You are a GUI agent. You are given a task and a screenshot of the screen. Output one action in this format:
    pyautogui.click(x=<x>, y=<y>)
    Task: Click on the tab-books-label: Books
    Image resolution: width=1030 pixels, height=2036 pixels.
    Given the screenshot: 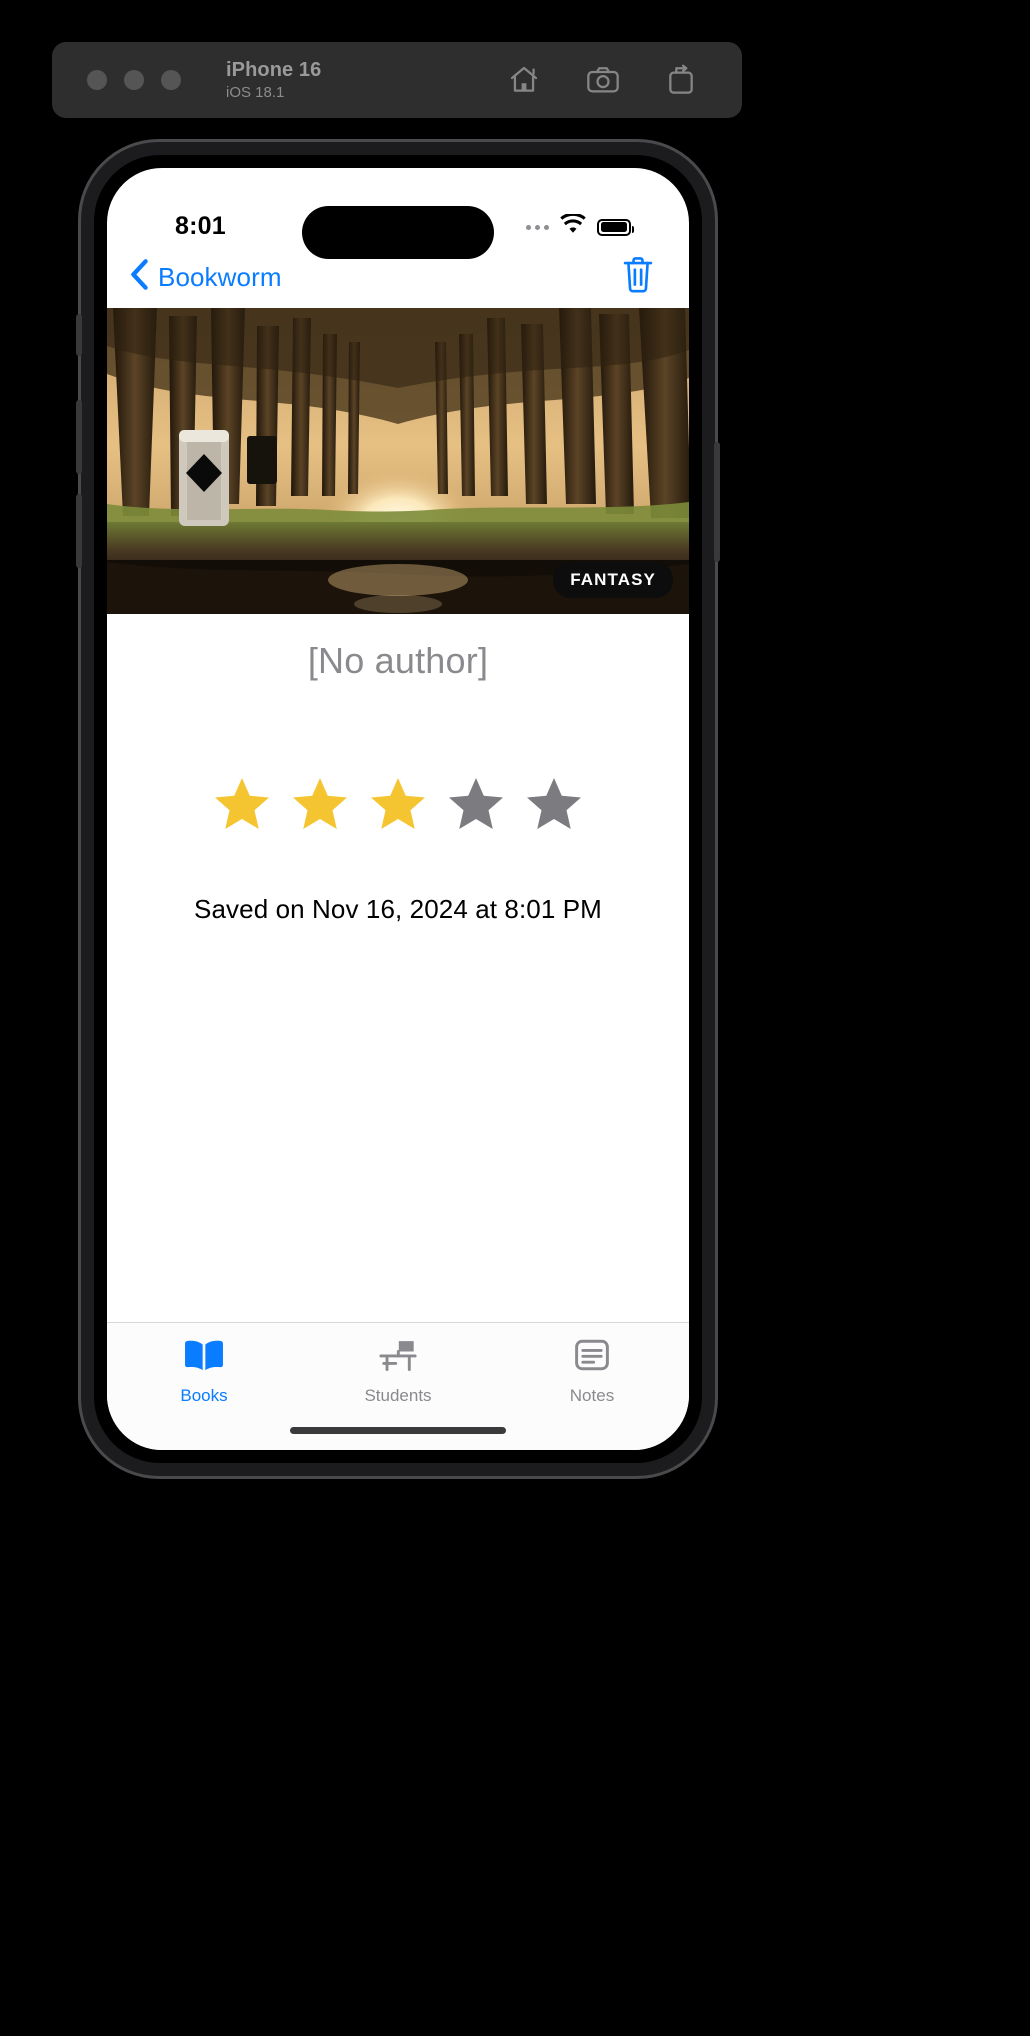 What is the action you would take?
    pyautogui.click(x=204, y=1395)
    